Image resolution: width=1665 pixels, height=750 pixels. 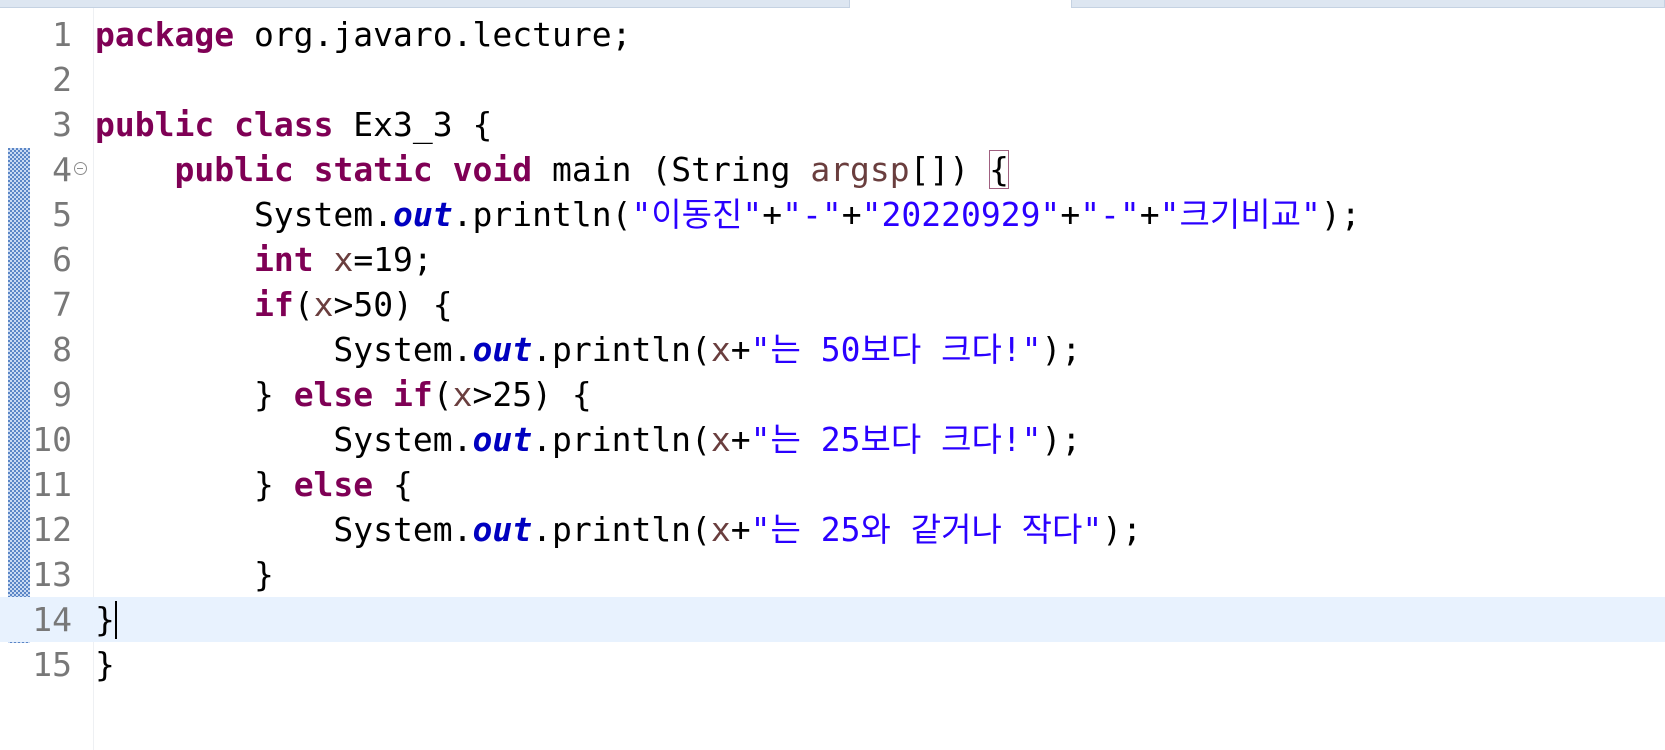 I want to click on line-number: 2, so click(x=62, y=79).